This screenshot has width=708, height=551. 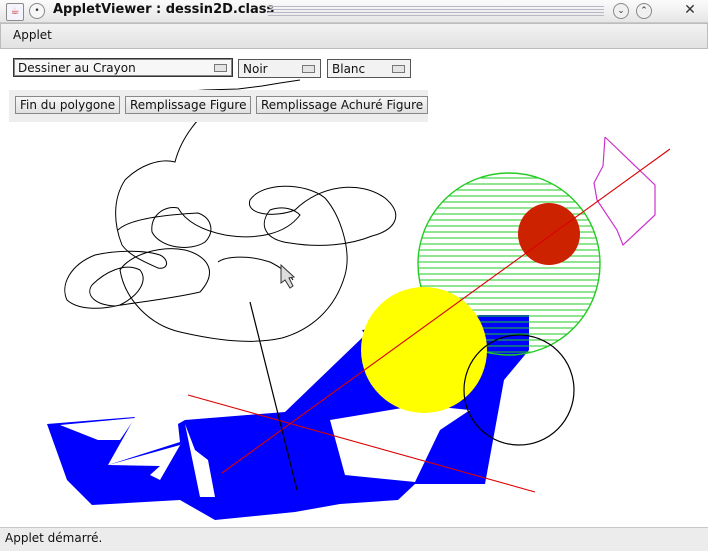 I want to click on stroke-color-select: Noir, so click(x=279, y=68).